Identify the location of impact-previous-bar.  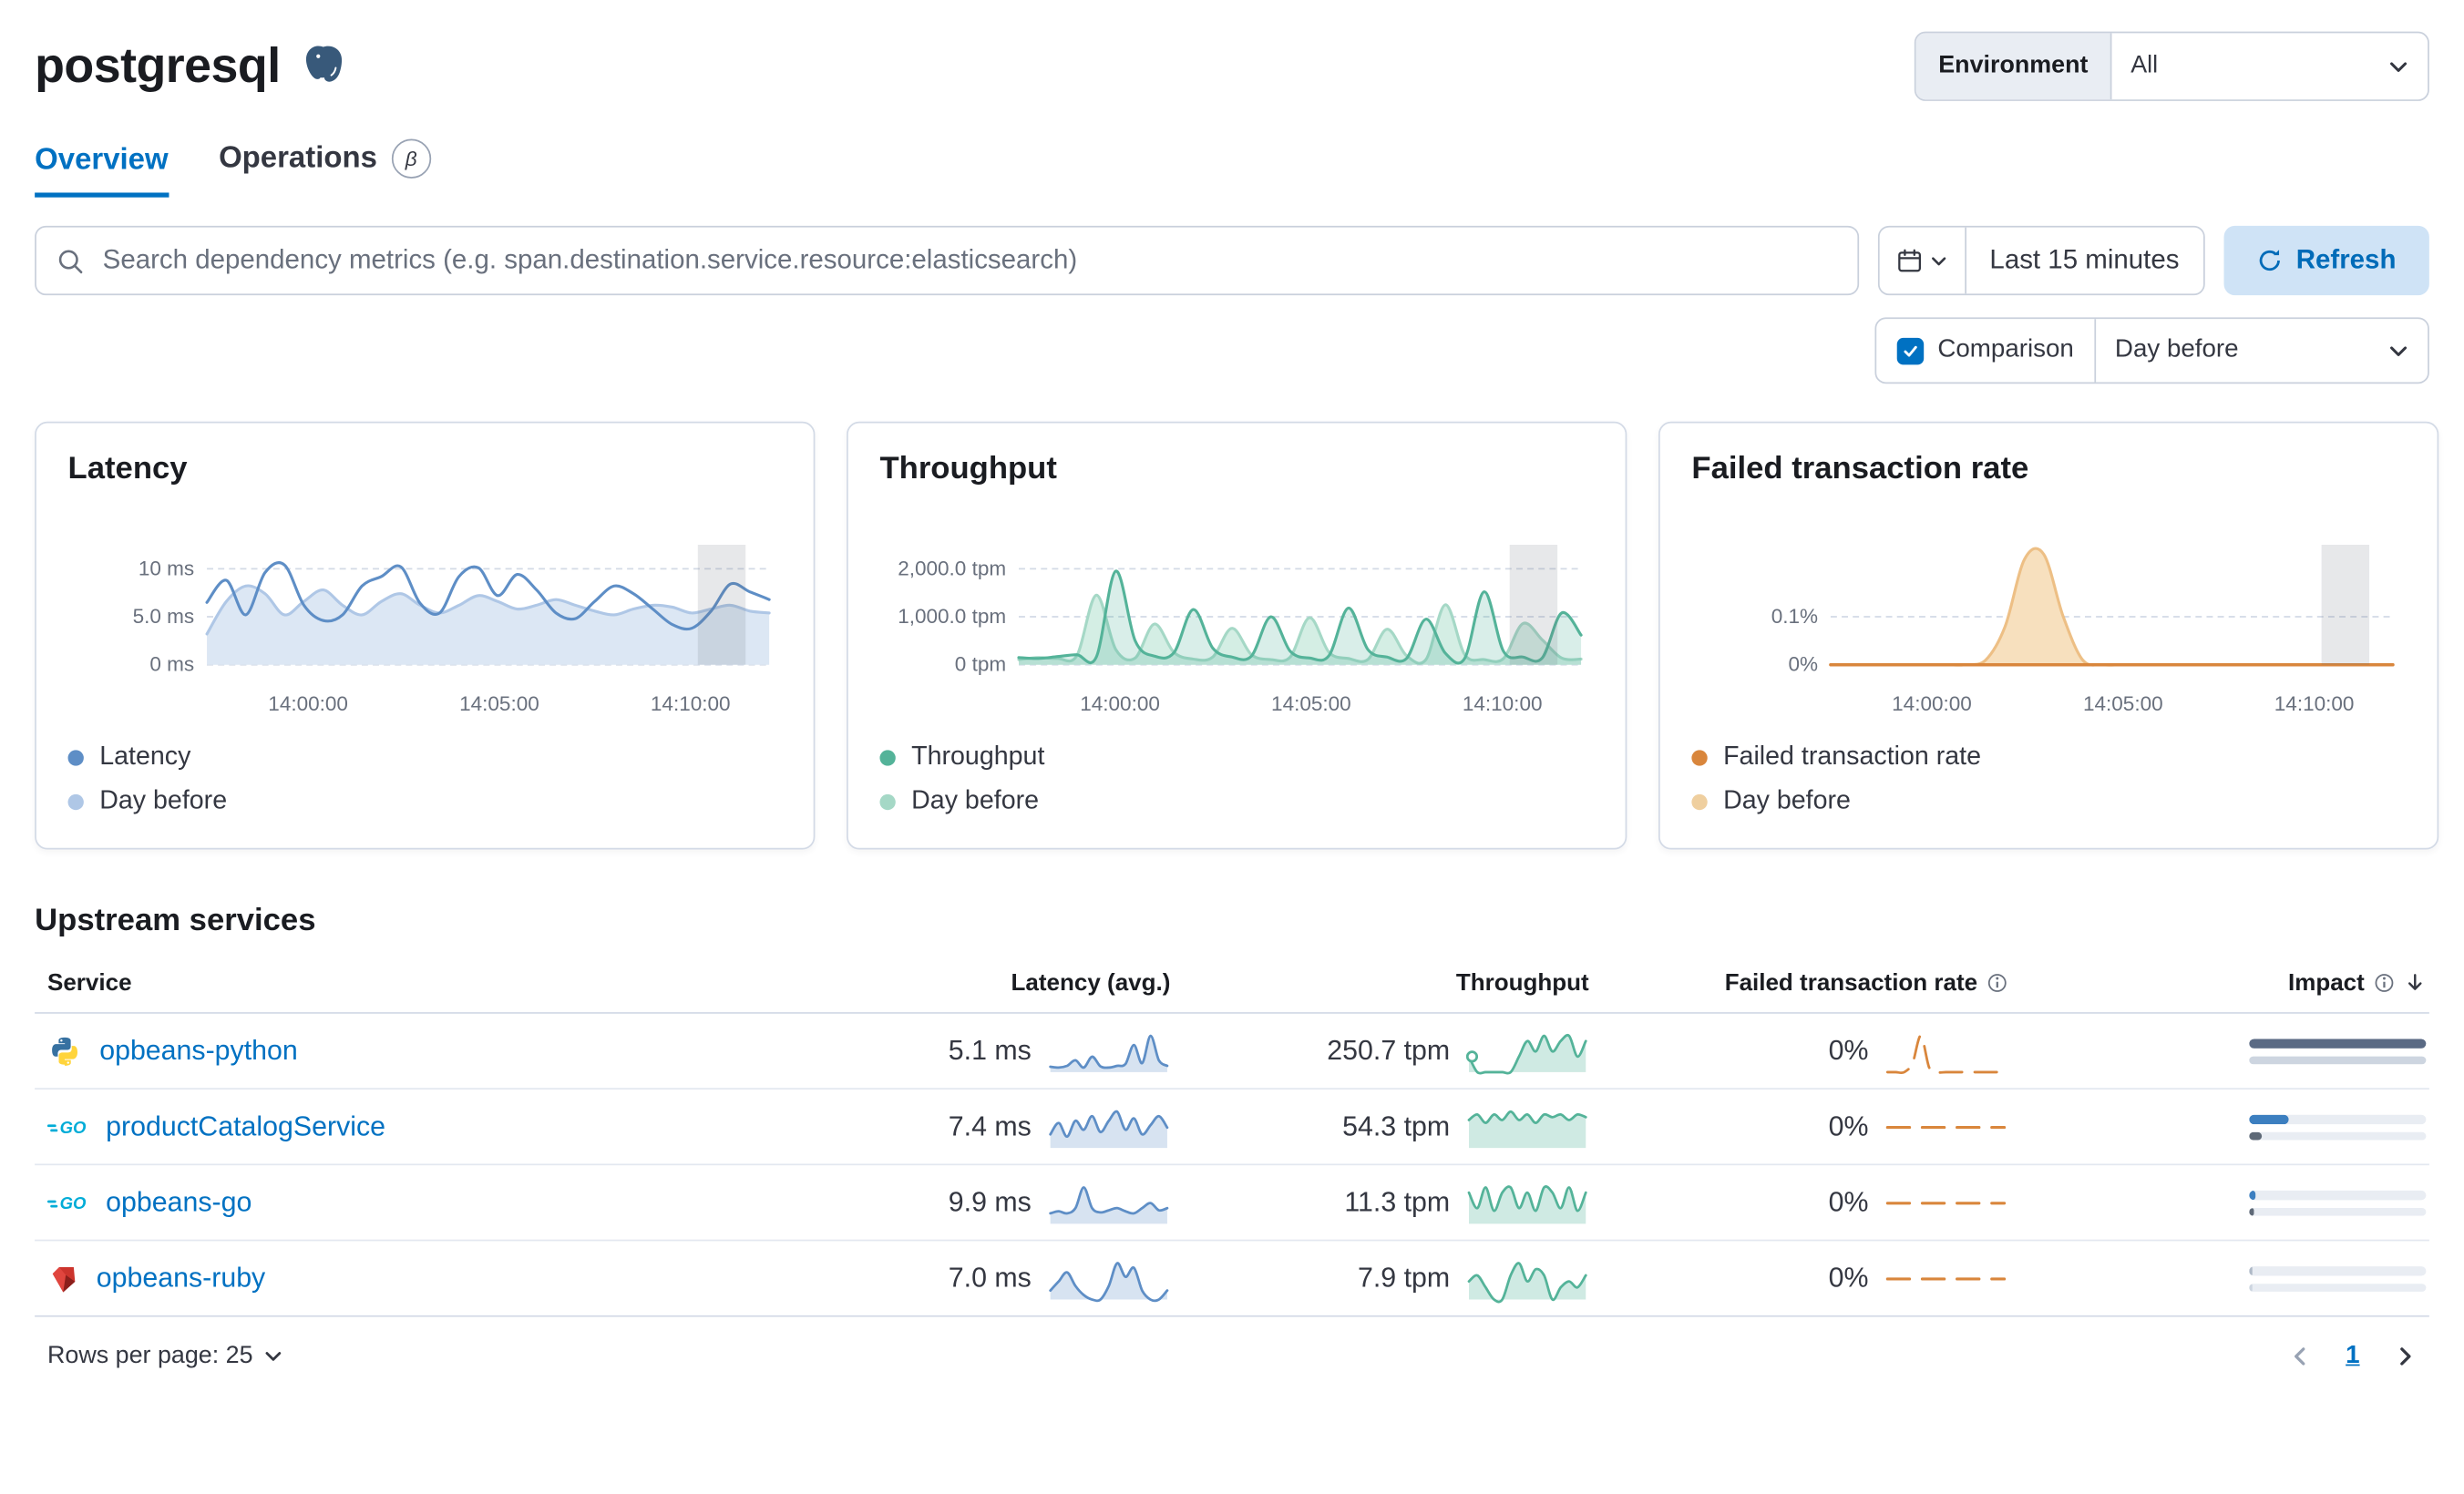
(2338, 1136).